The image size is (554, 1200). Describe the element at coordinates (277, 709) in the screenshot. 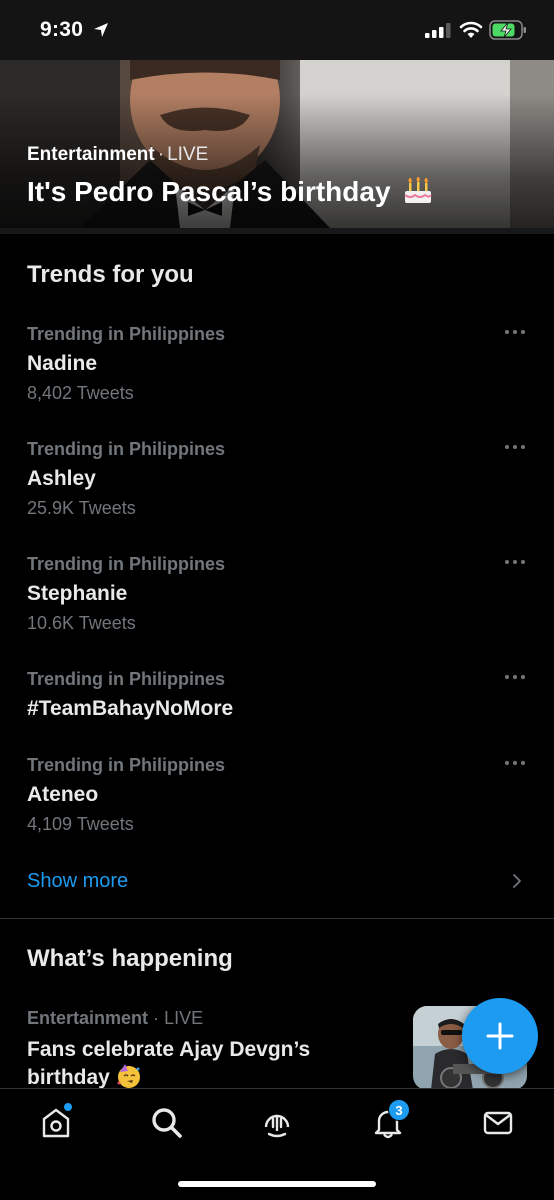

I see `trend-item: Trending in Philippines #TeamBahayNoMore` at that location.